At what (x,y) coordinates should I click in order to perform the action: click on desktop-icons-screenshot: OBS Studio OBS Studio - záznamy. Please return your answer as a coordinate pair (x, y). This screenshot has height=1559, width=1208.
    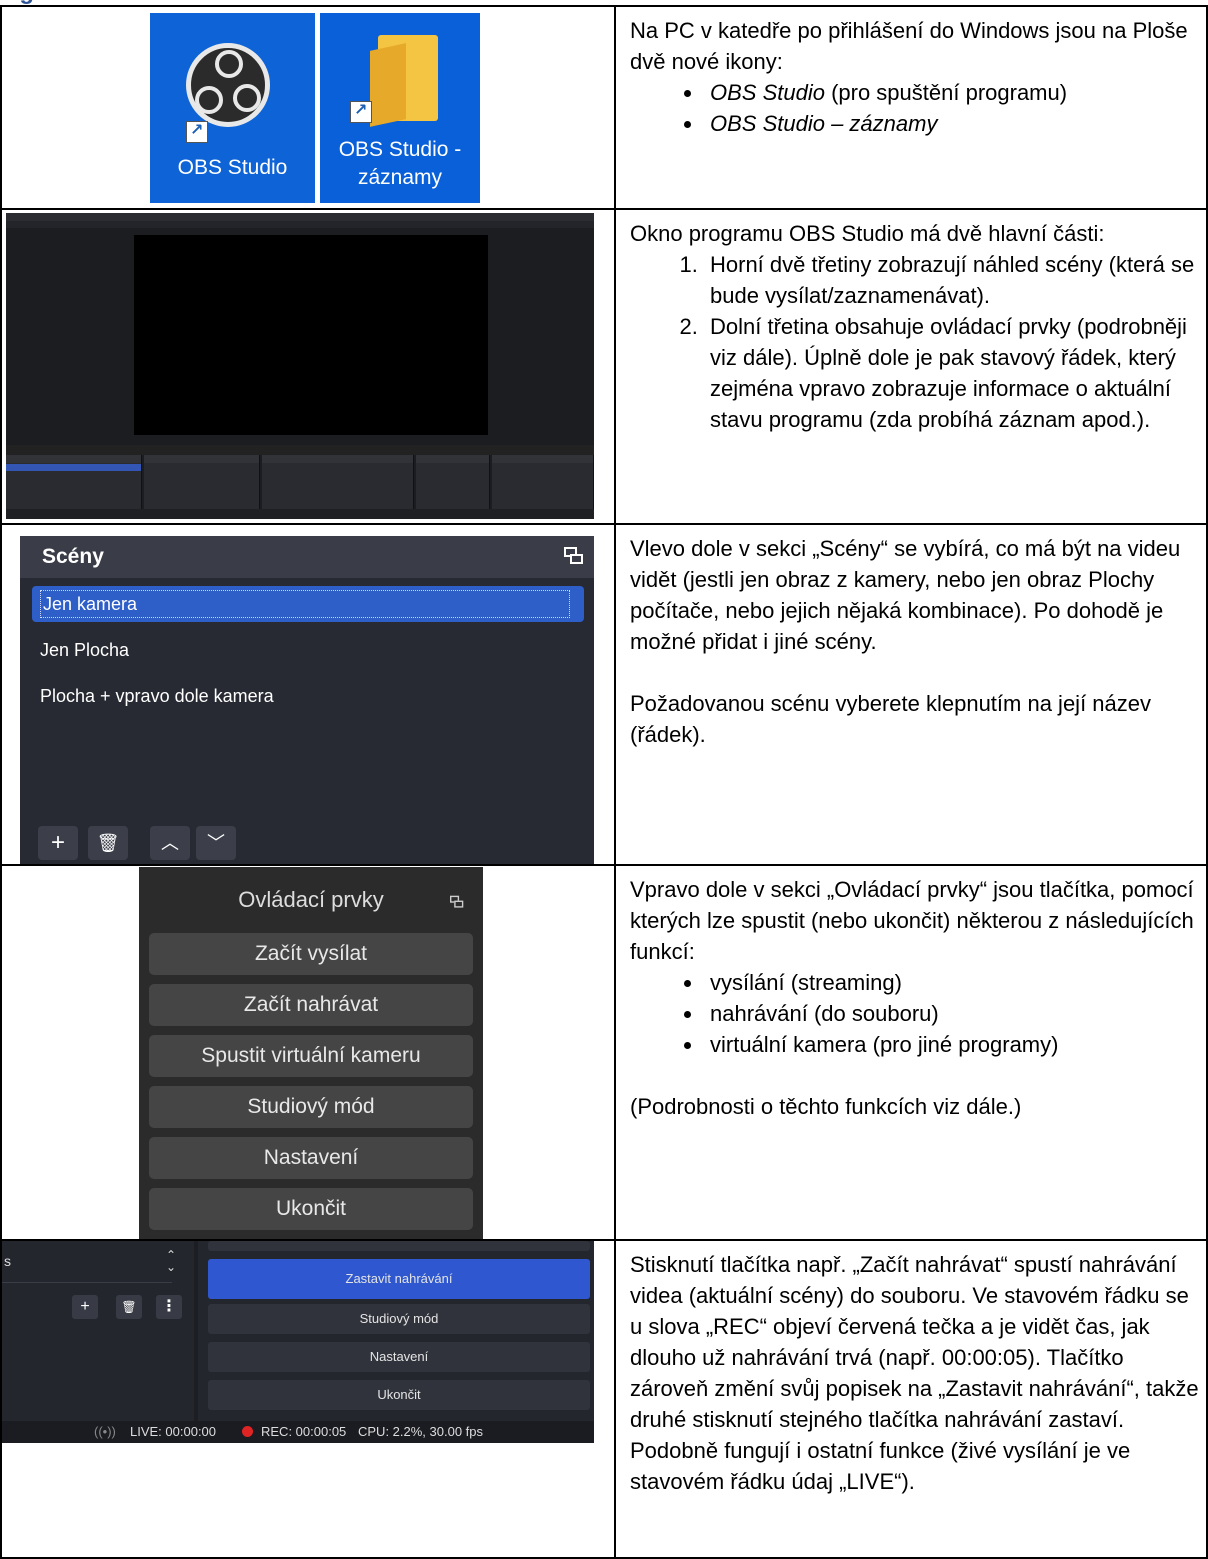
    Looking at the image, I should click on (308, 107).